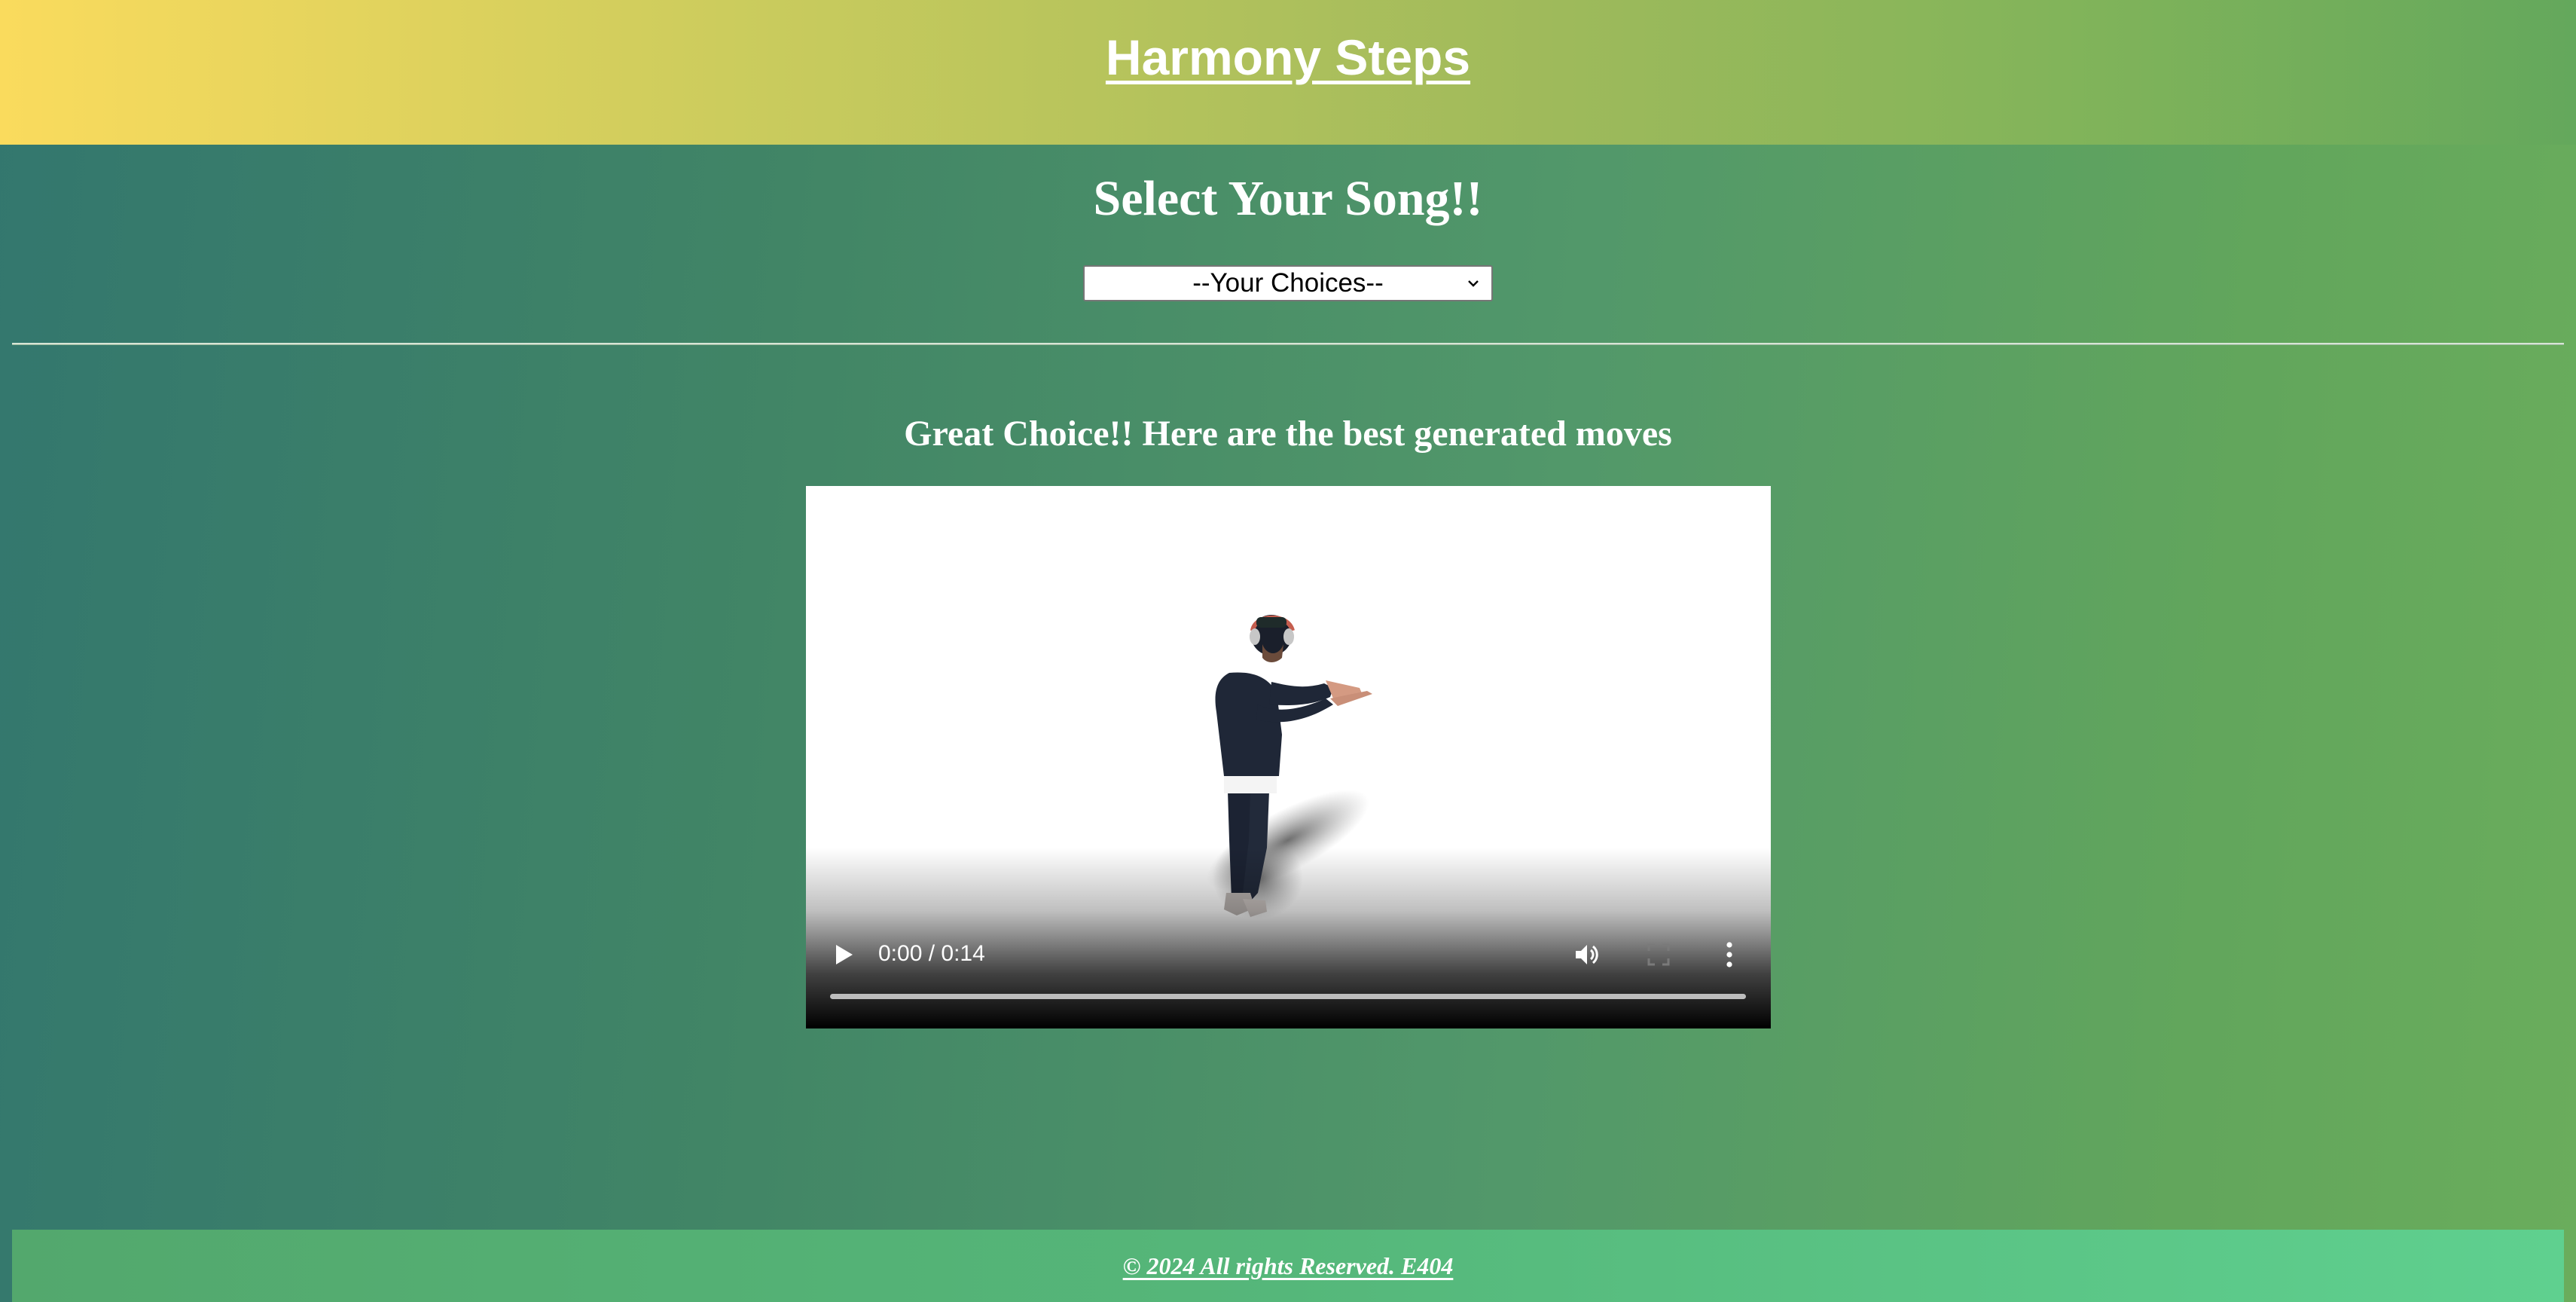  Describe the element at coordinates (1474, 283) in the screenshot. I see `chevron-down-icon` at that location.